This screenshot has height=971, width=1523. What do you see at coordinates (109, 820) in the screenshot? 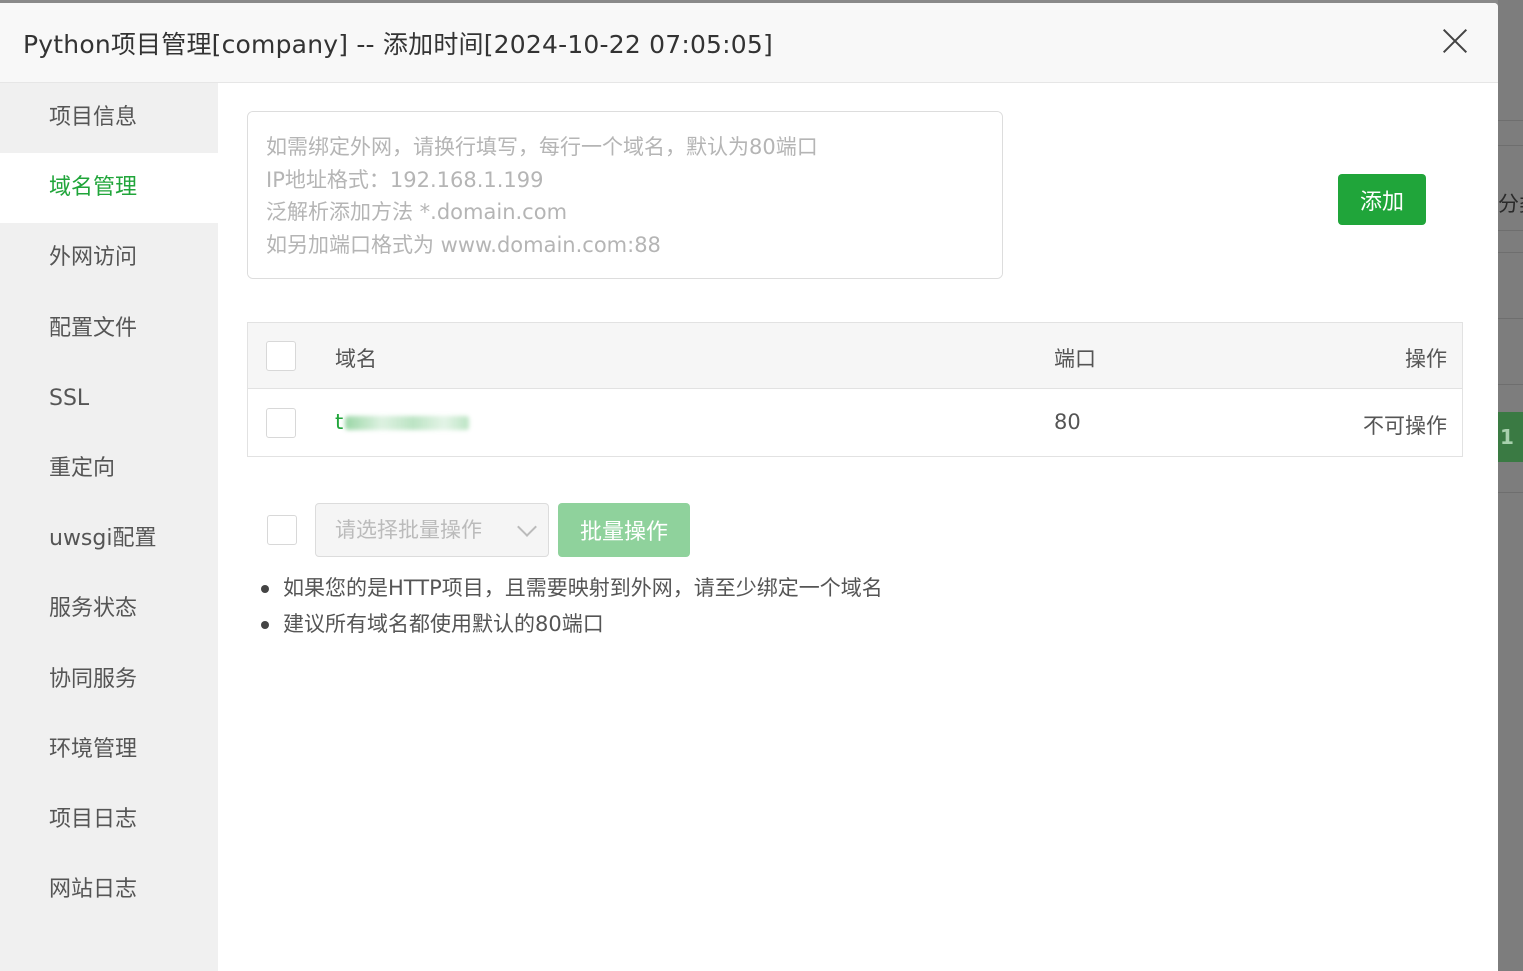
I see `sidebar-item-project-log: 项目日志` at bounding box center [109, 820].